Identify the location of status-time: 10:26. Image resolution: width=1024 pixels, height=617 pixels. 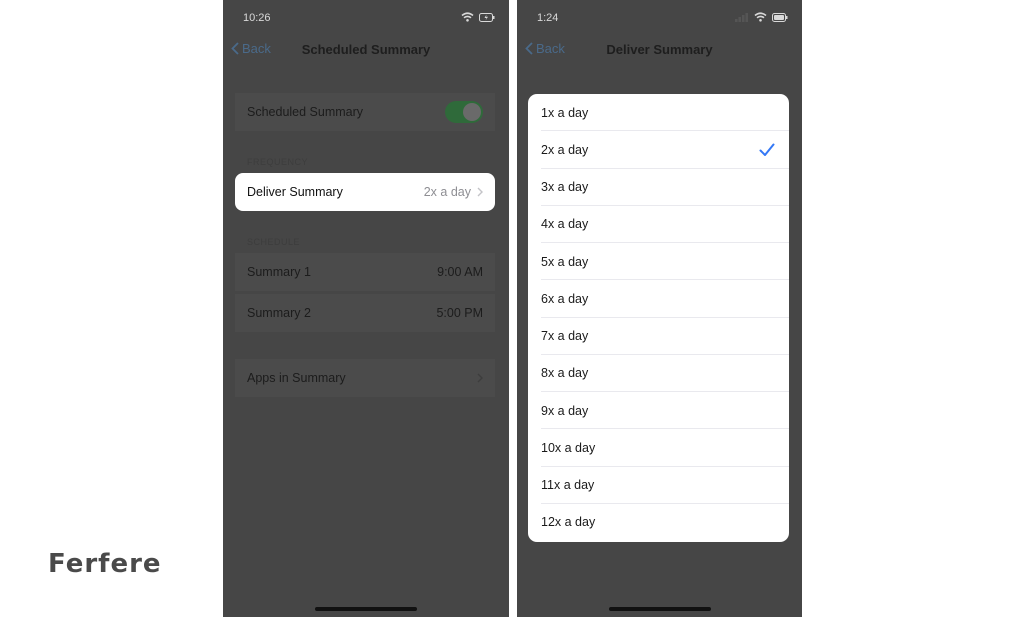
(257, 18).